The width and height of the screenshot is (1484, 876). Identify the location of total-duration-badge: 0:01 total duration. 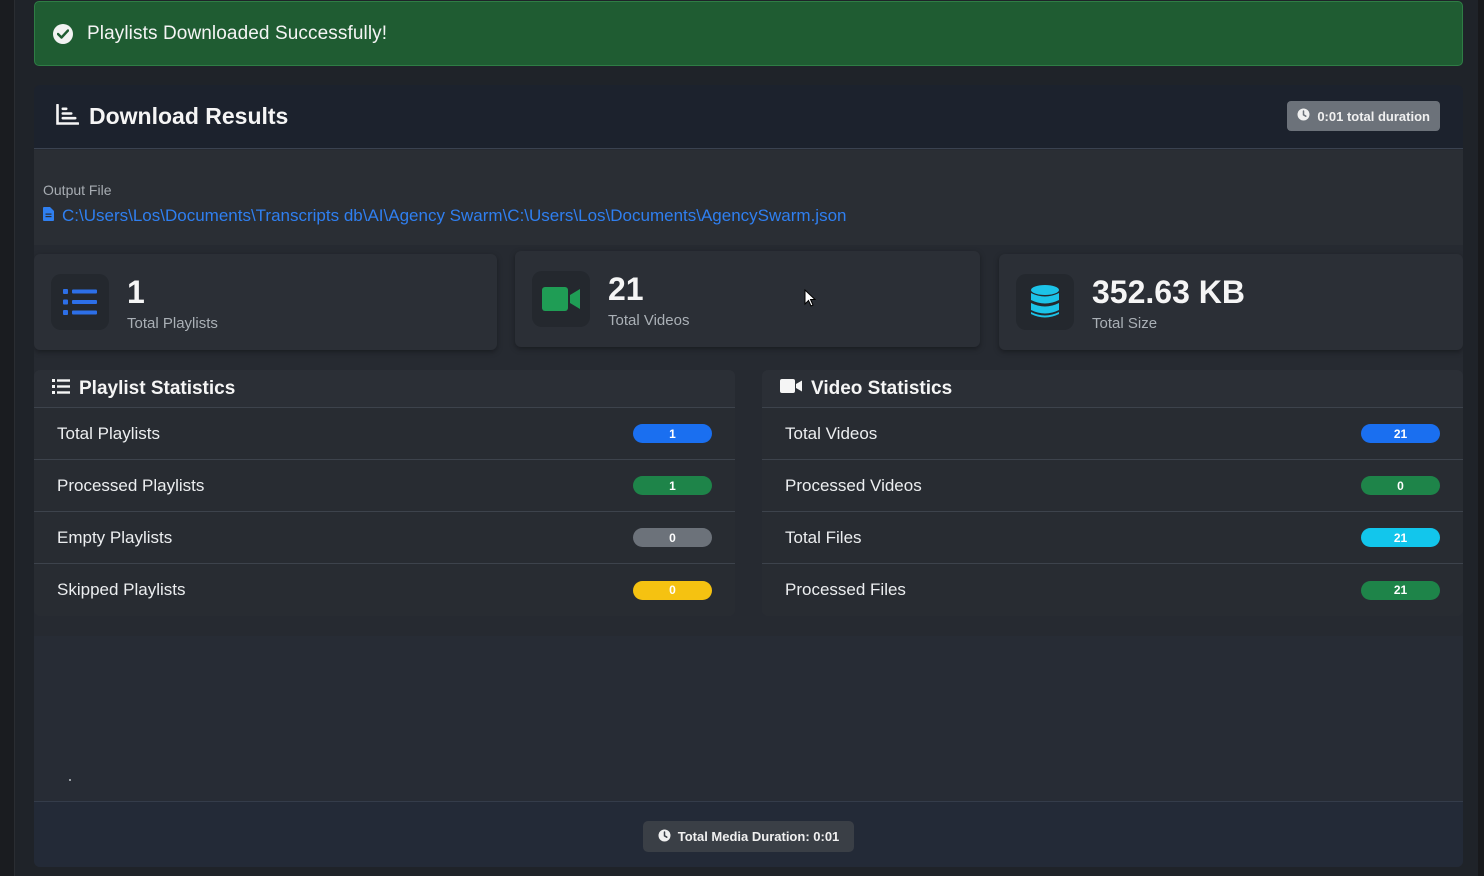
(1363, 116).